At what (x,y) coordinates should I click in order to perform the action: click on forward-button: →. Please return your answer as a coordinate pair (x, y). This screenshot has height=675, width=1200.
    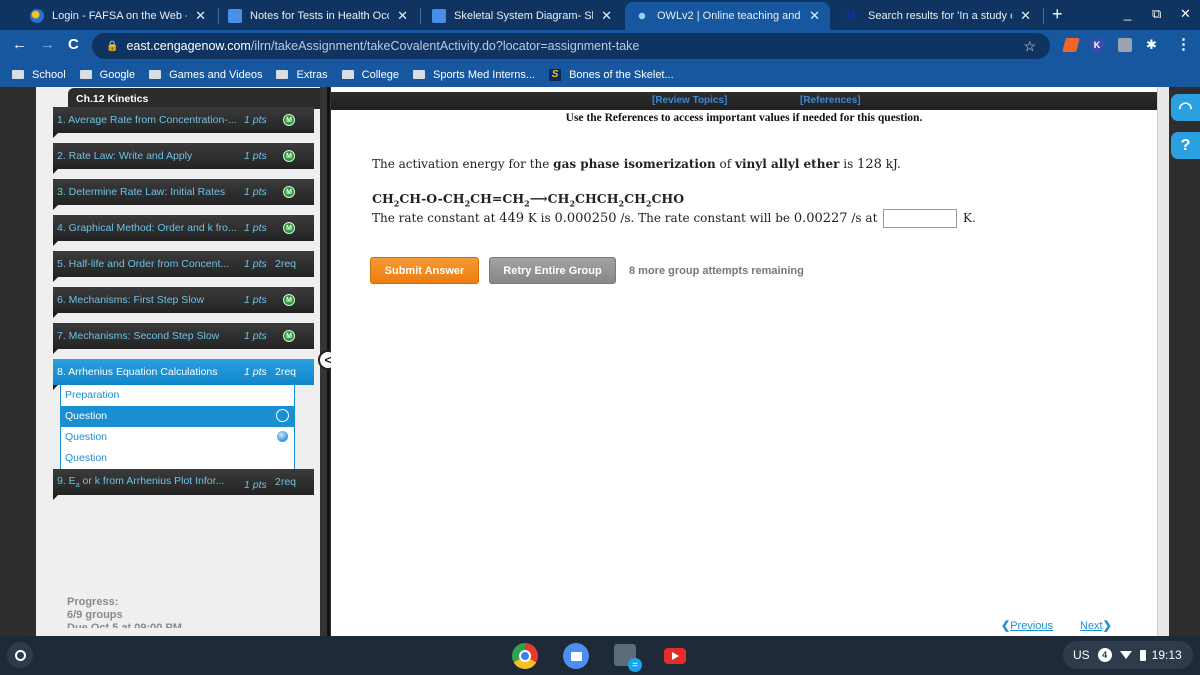
    Looking at the image, I should click on (47, 44).